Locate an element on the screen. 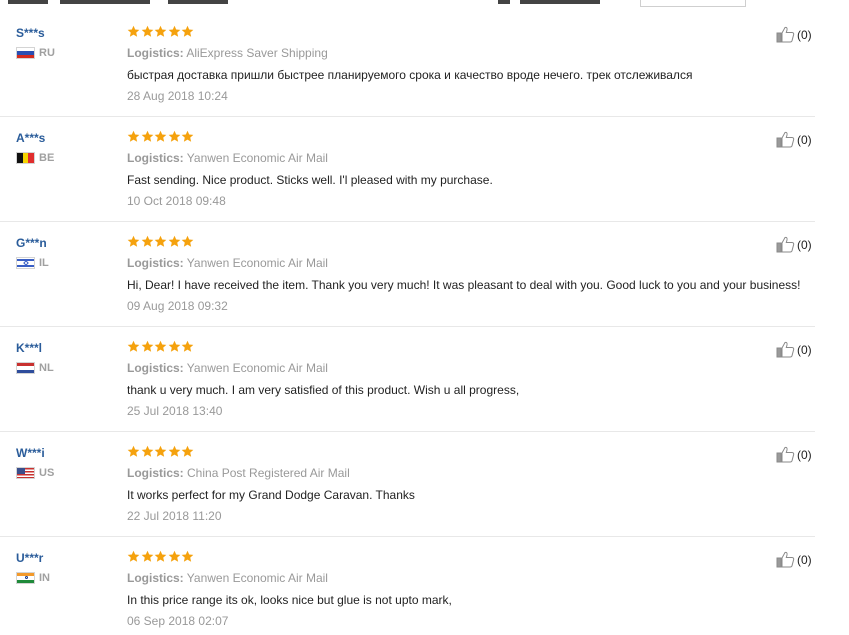 This screenshot has height=635, width=849. logistics-method: China Post Registered Air Mail is located at coordinates (268, 473).